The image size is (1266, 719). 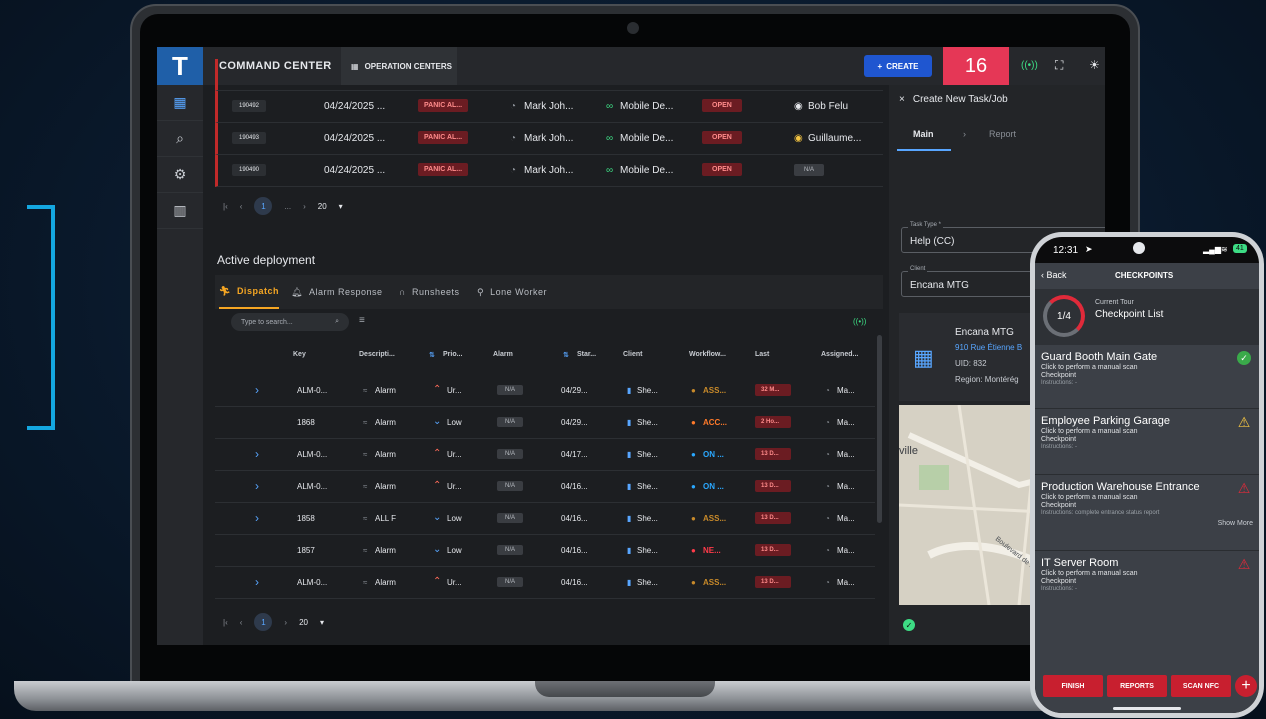 I want to click on column-header: Last, so click(x=762, y=354).